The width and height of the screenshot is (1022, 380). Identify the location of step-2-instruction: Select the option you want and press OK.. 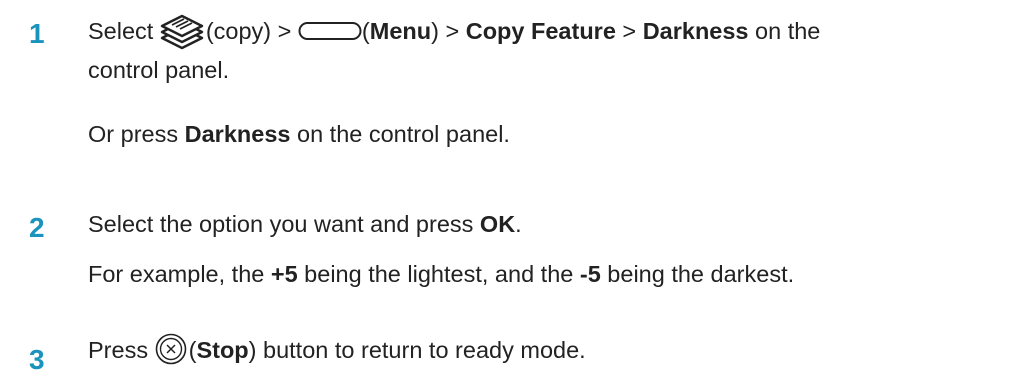
(305, 224).